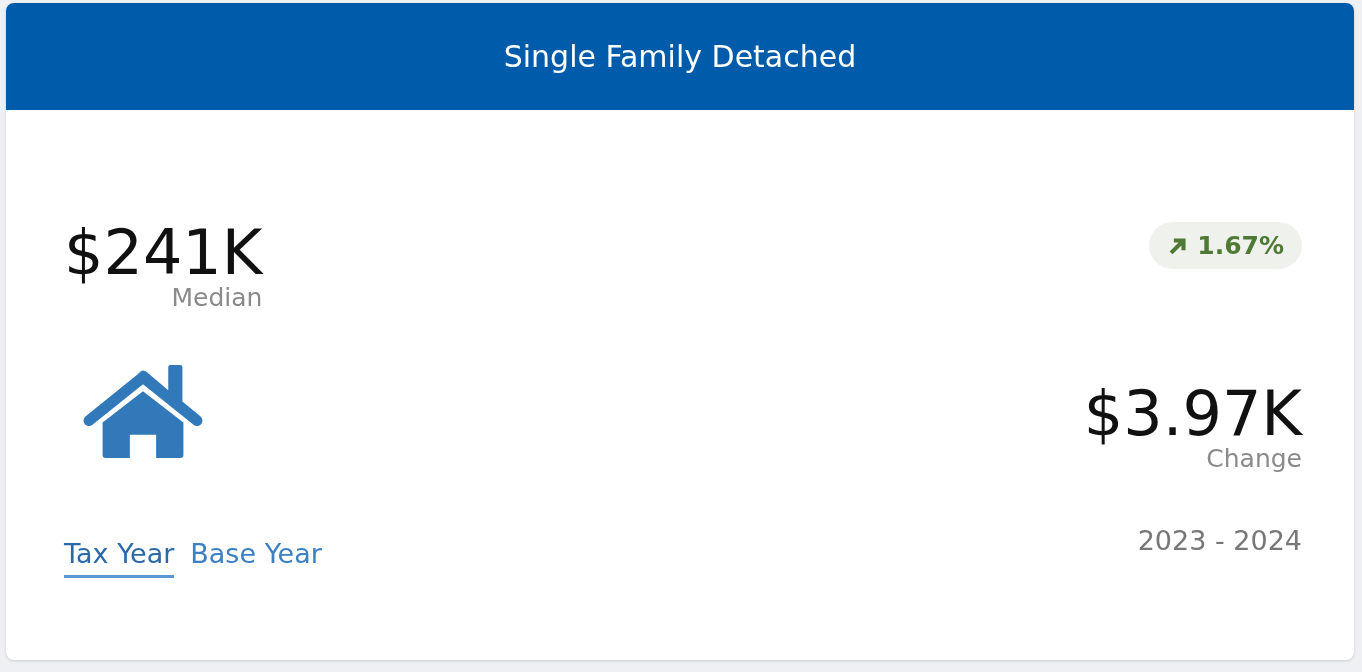 This screenshot has width=1362, height=672. I want to click on period-text: 2023 - 2024, so click(1219, 540).